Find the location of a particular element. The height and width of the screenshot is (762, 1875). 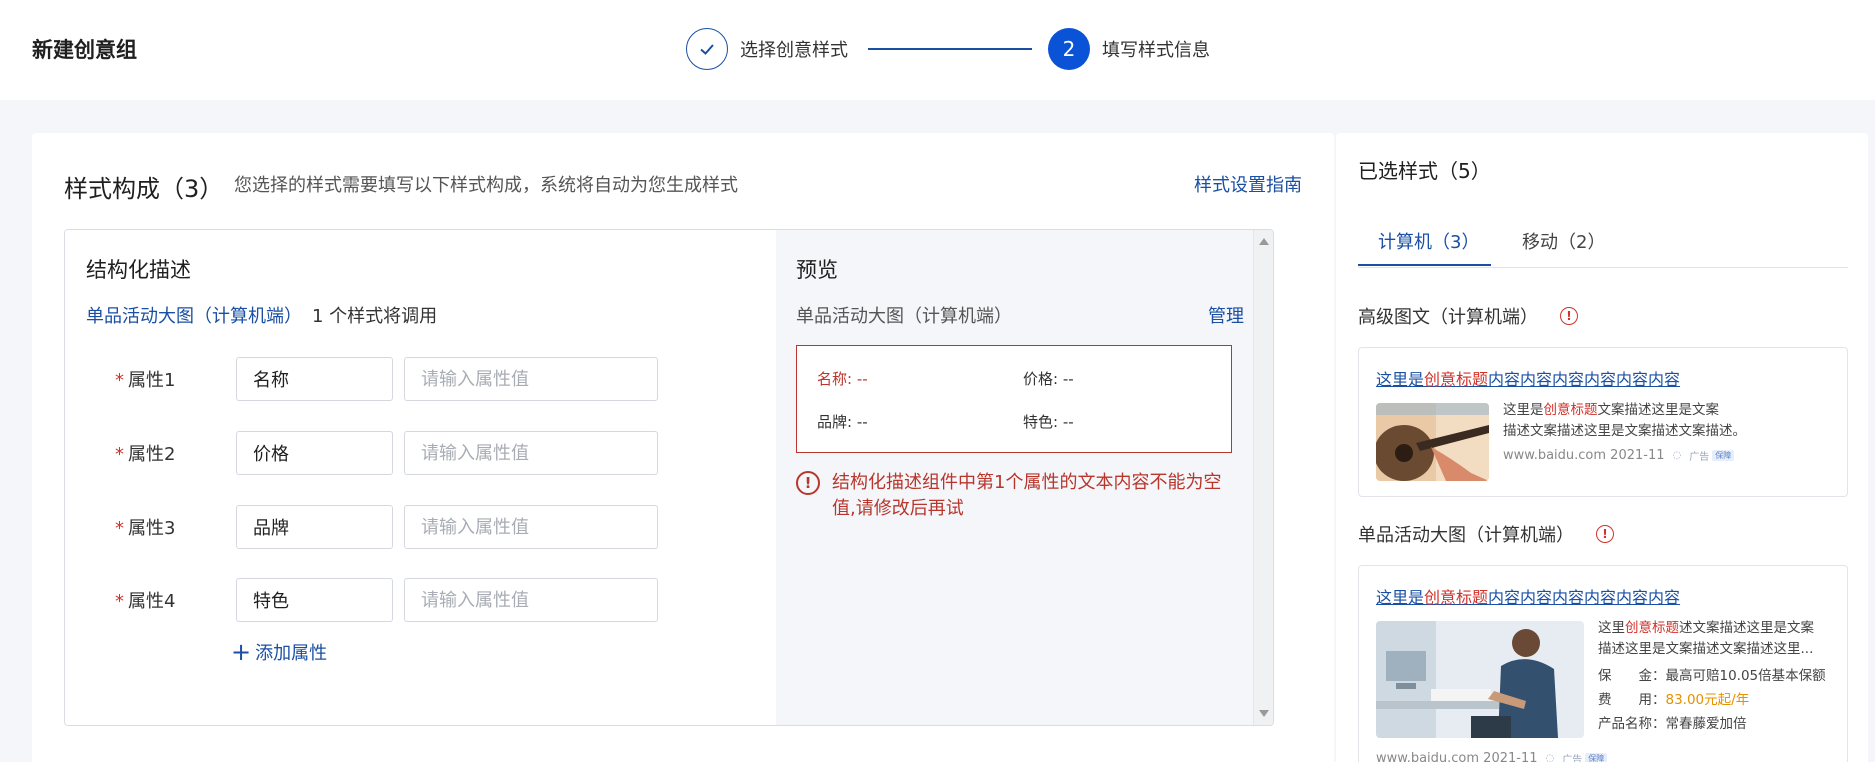

scroll-down-arrow-icon is located at coordinates (1264, 713).